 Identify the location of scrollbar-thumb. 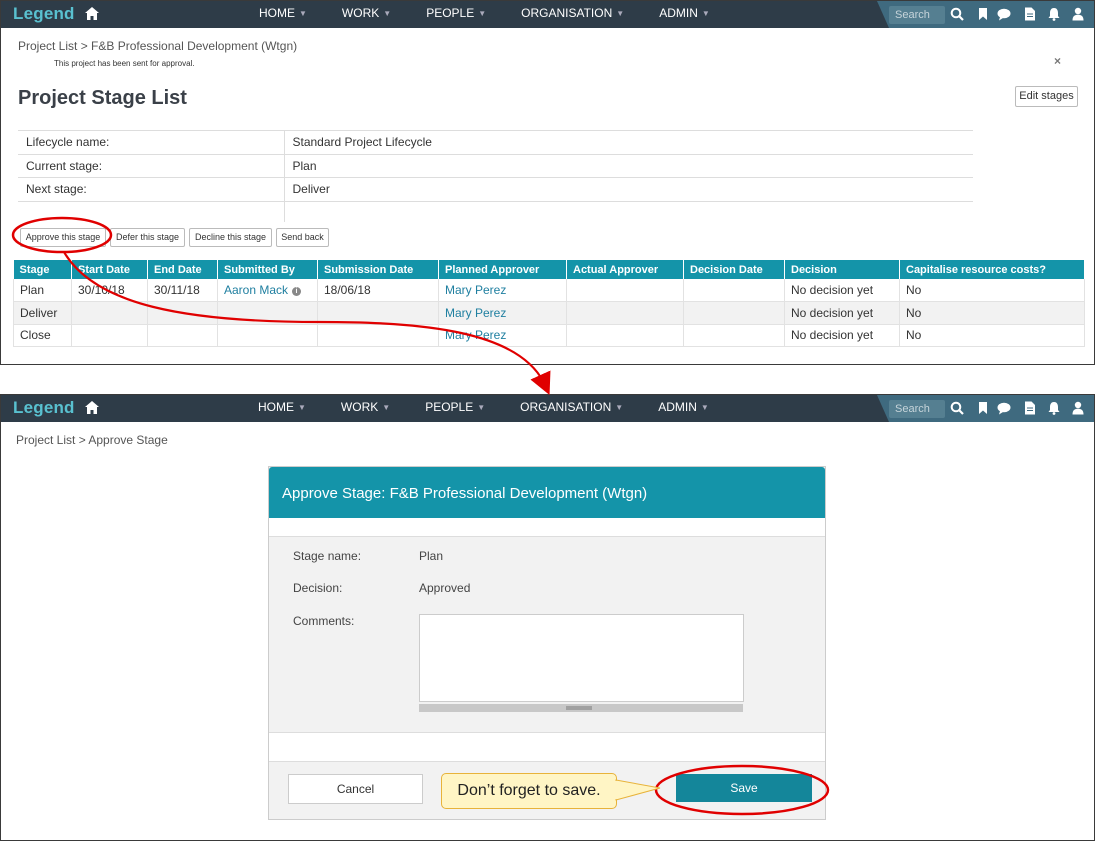
(579, 708).